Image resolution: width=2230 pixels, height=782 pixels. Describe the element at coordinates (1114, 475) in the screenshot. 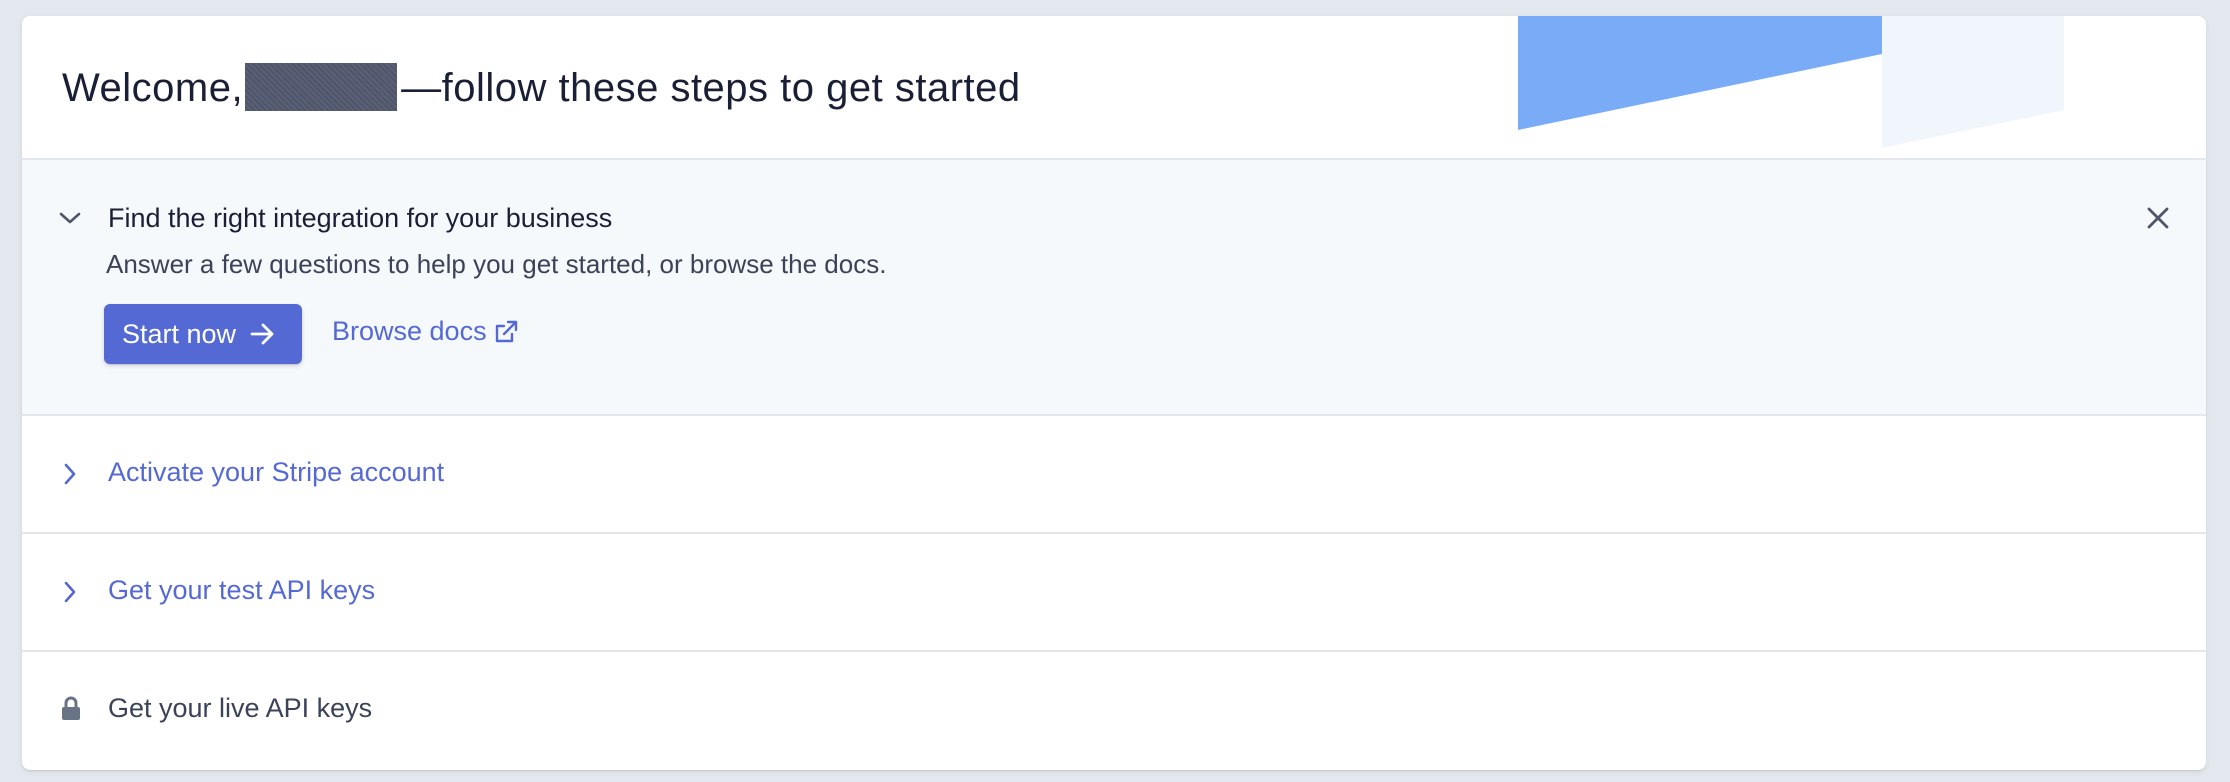

I see `step-activate-account: Activate your Stripe account` at that location.